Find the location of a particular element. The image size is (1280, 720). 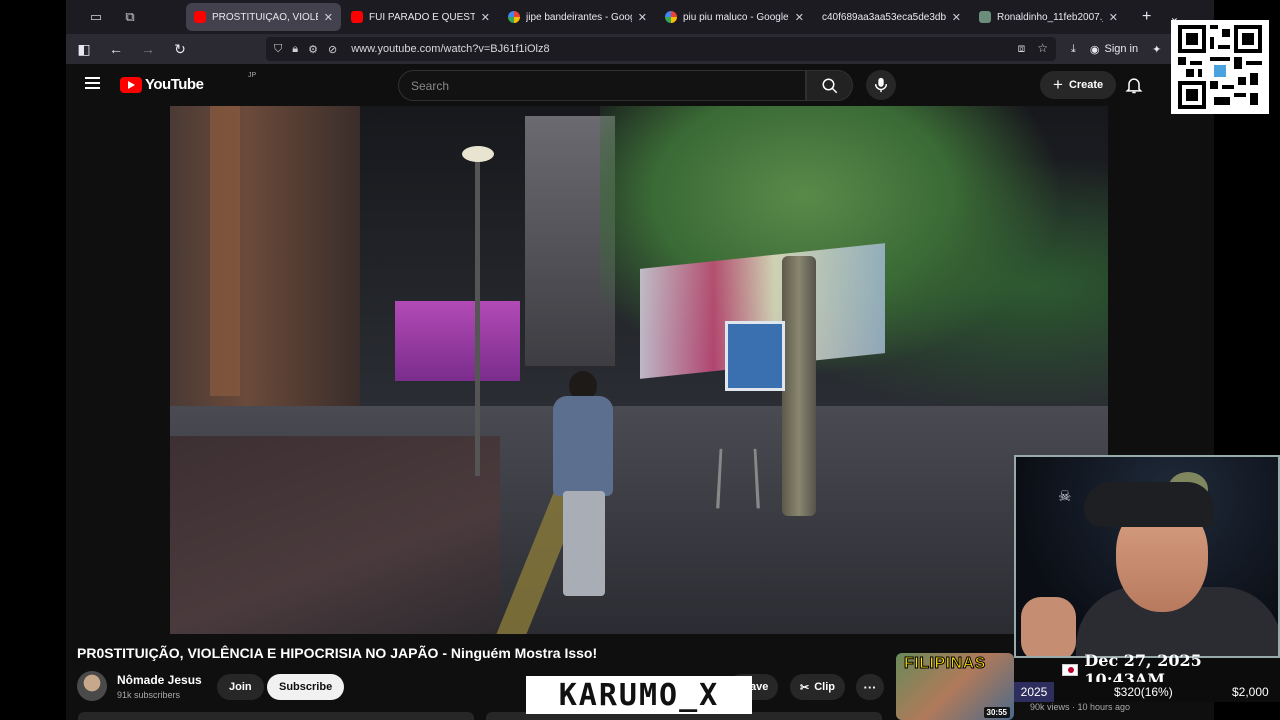

tab-left-icons: ▭ ⧉ is located at coordinates (126, 17).